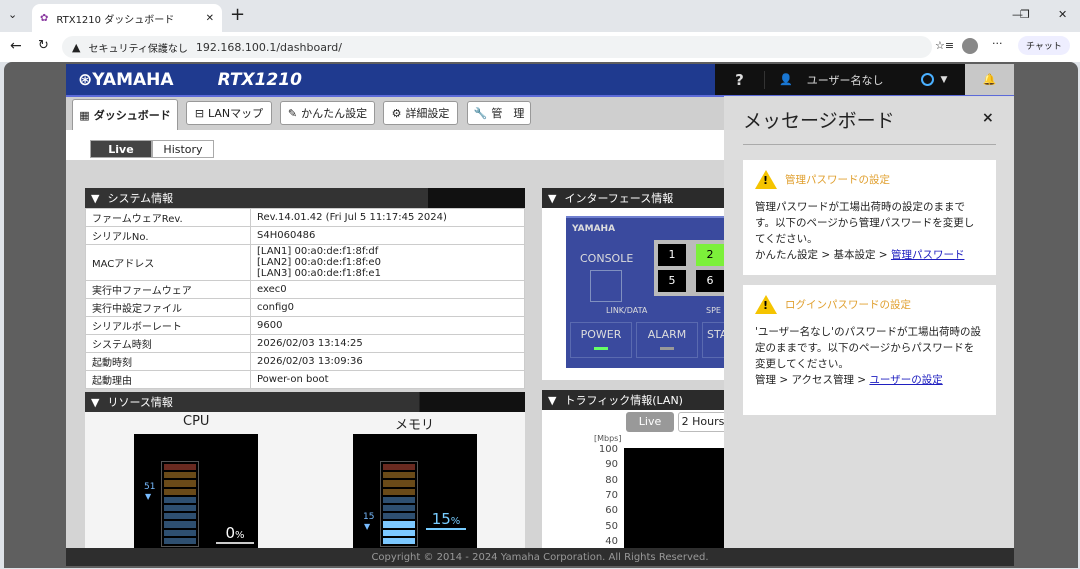 This screenshot has height=569, width=1080. What do you see at coordinates (150, 487) in the screenshot?
I see `cpu-peak: 51` at bounding box center [150, 487].